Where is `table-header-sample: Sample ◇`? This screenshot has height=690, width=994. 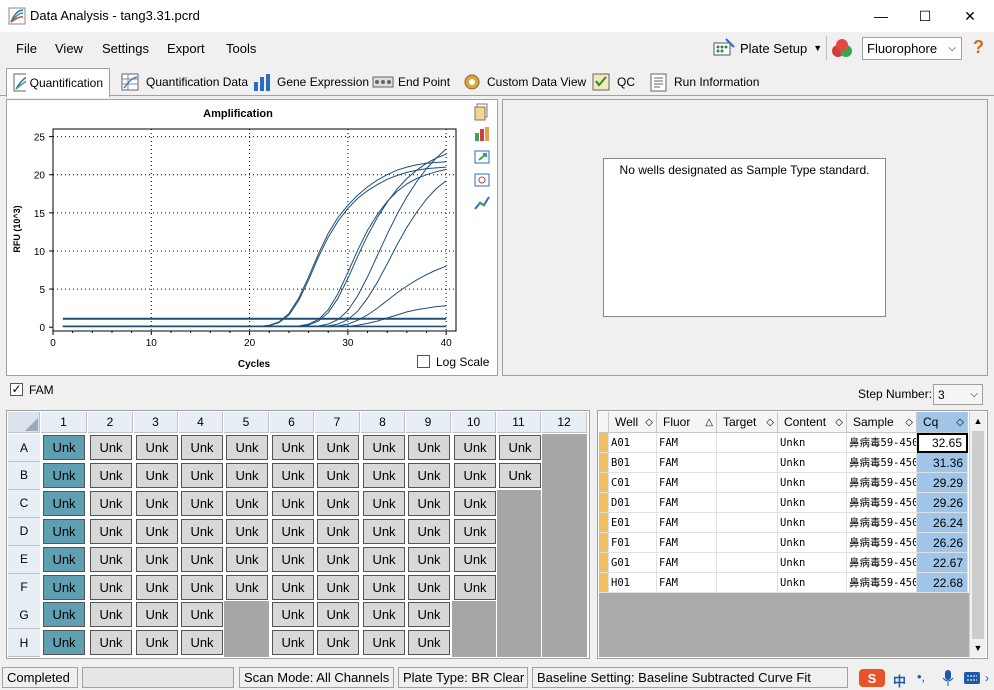 table-header-sample: Sample ◇ is located at coordinates (882, 422).